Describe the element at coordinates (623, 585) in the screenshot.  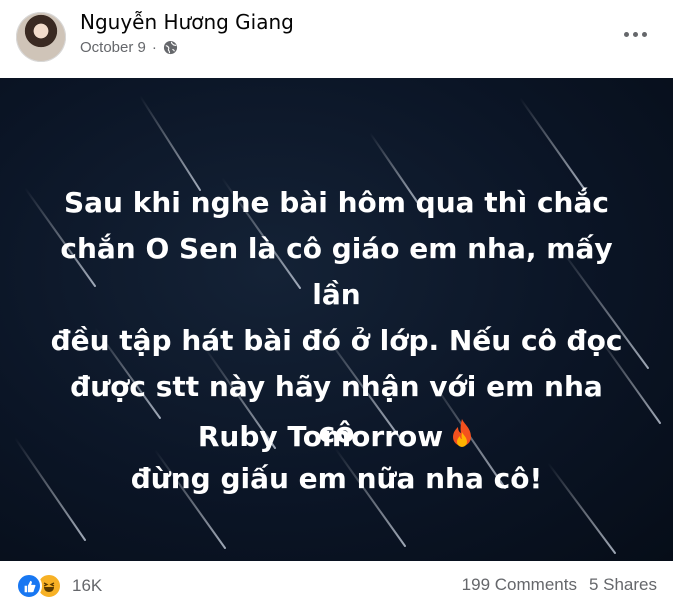
I see `shares-count: 5 Shares` at that location.